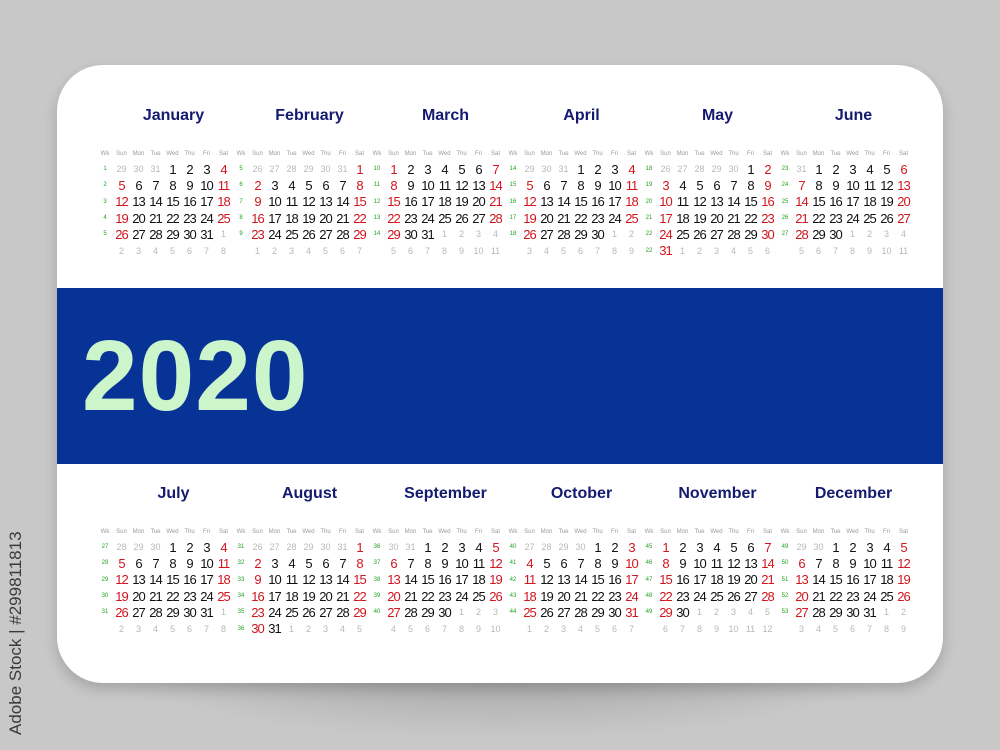  What do you see at coordinates (257, 547) in the screenshot?
I see `other-month-day: 26` at bounding box center [257, 547].